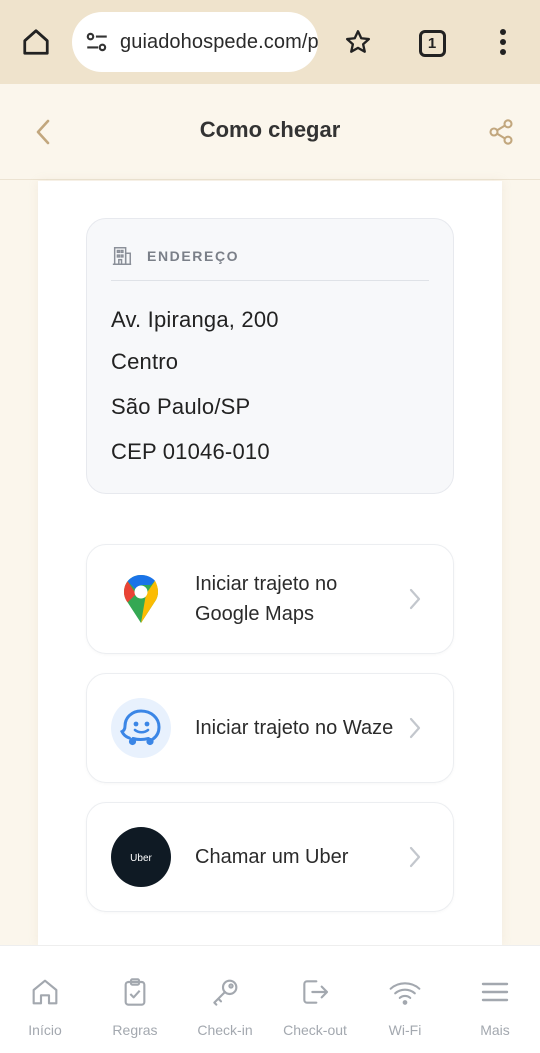  Describe the element at coordinates (195, 319) in the screenshot. I see `address-street: Av. Ipiranga, 200` at that location.